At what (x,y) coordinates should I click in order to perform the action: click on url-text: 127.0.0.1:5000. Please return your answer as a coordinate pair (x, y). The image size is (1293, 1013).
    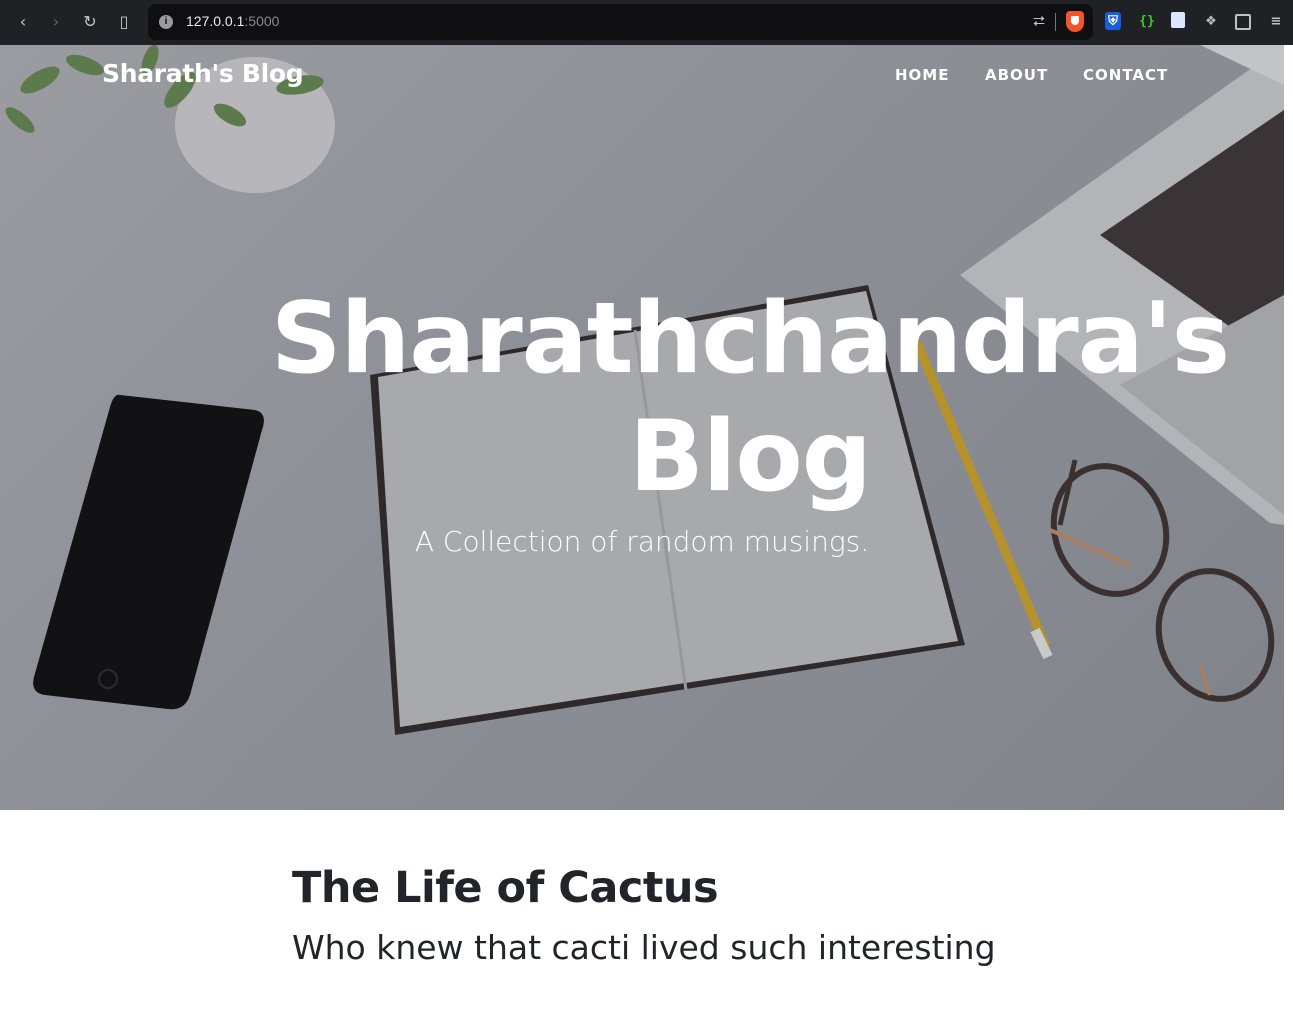
    Looking at the image, I should click on (232, 21).